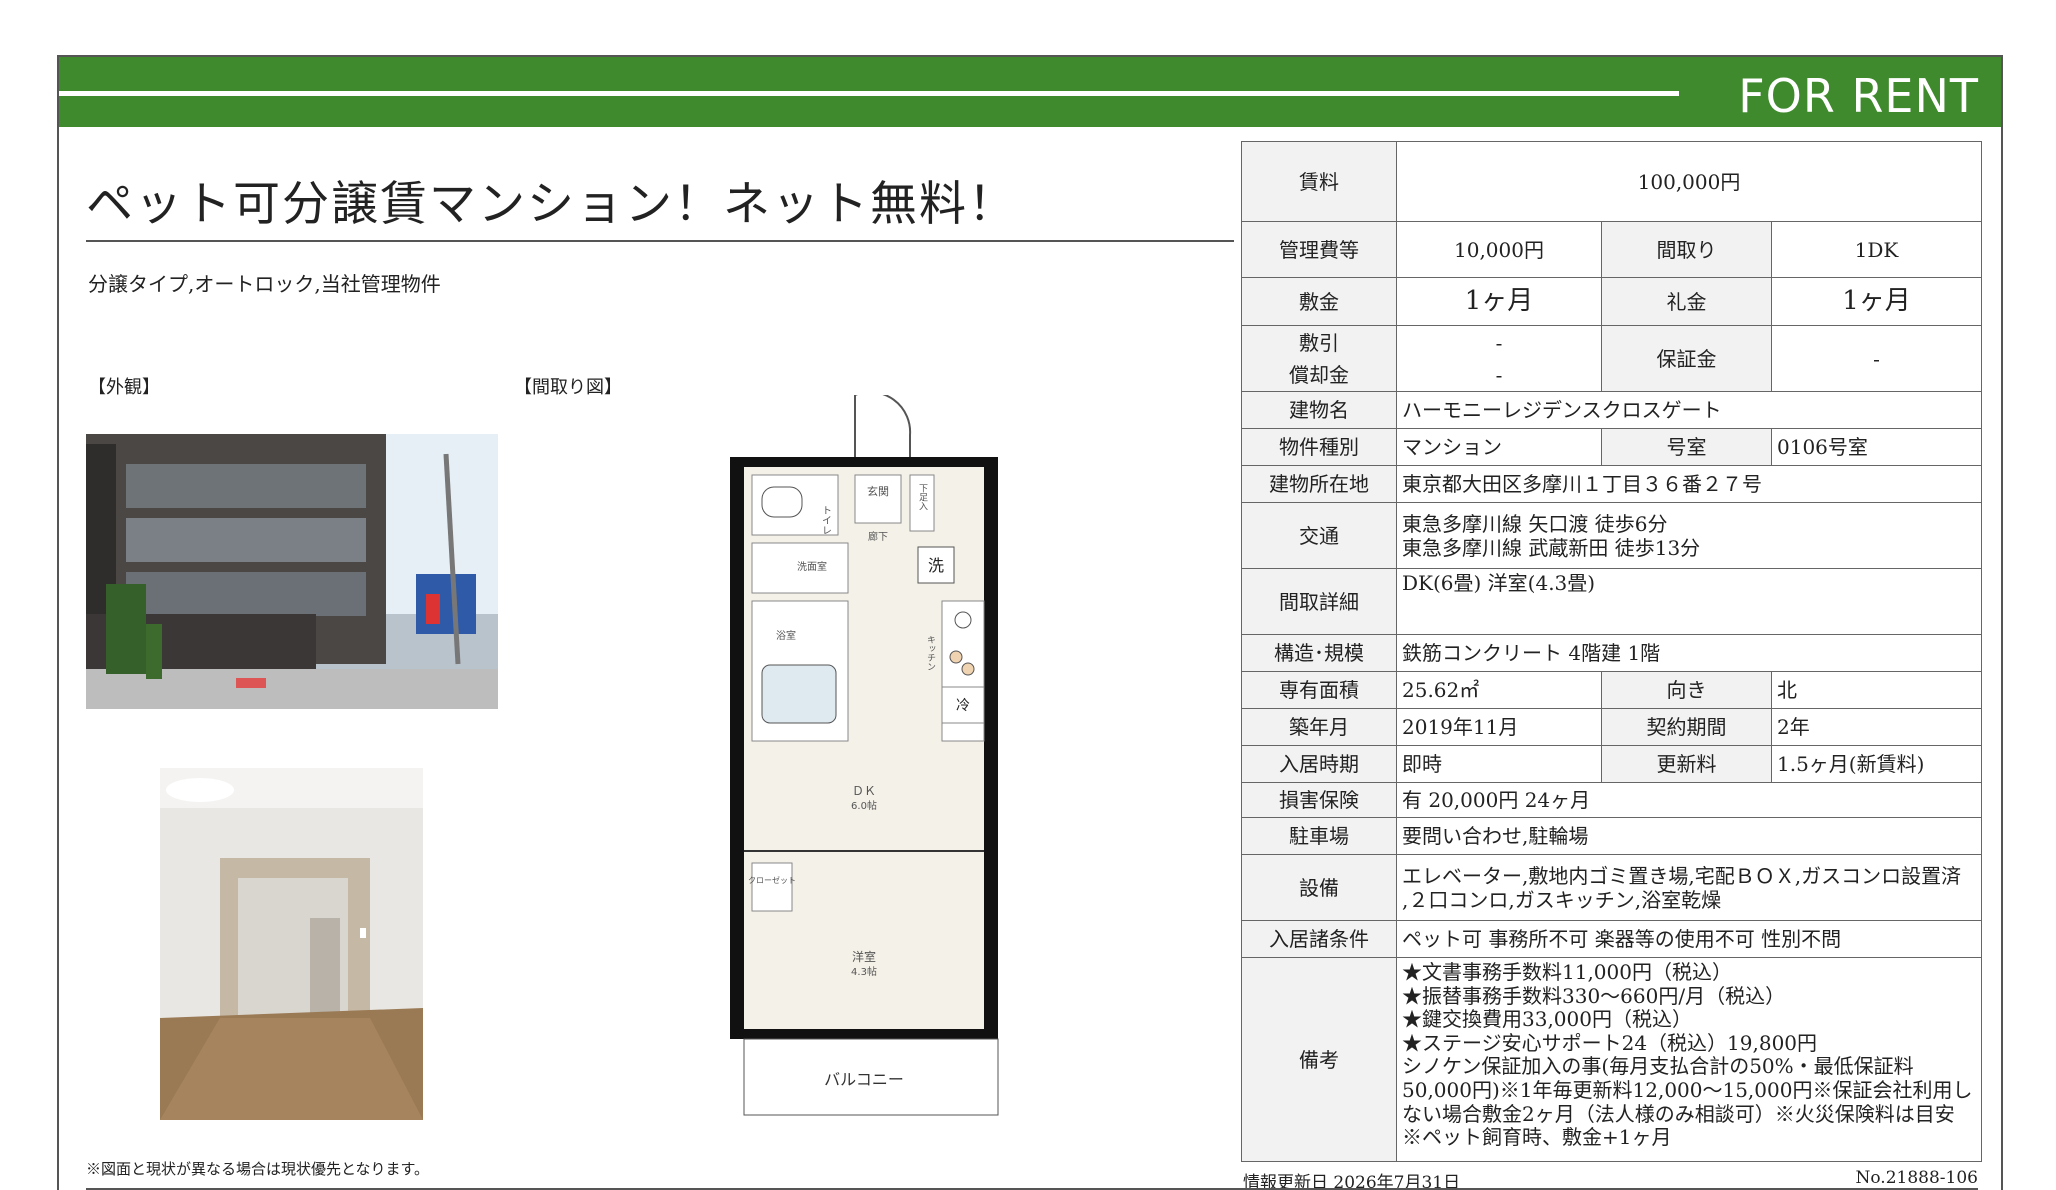  I want to click on direction-label: 向き, so click(1686, 690).